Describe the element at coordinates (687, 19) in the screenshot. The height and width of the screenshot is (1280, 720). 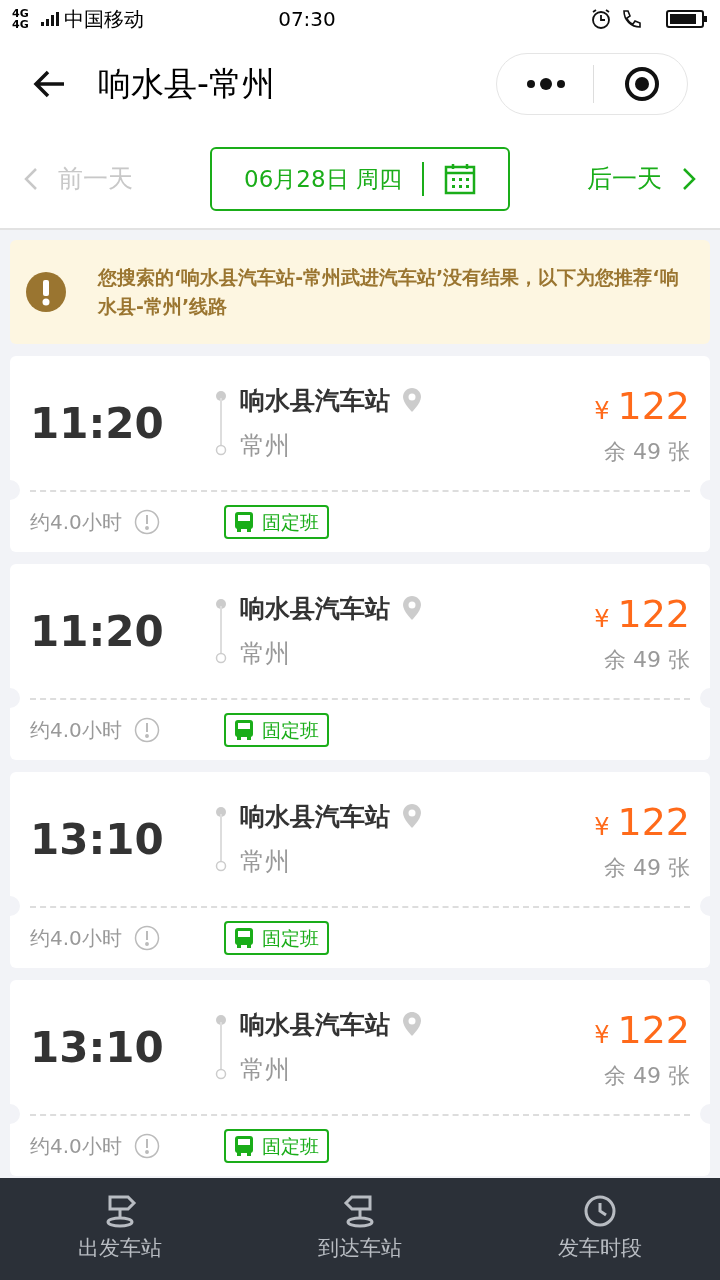
I see `battery-icon` at that location.